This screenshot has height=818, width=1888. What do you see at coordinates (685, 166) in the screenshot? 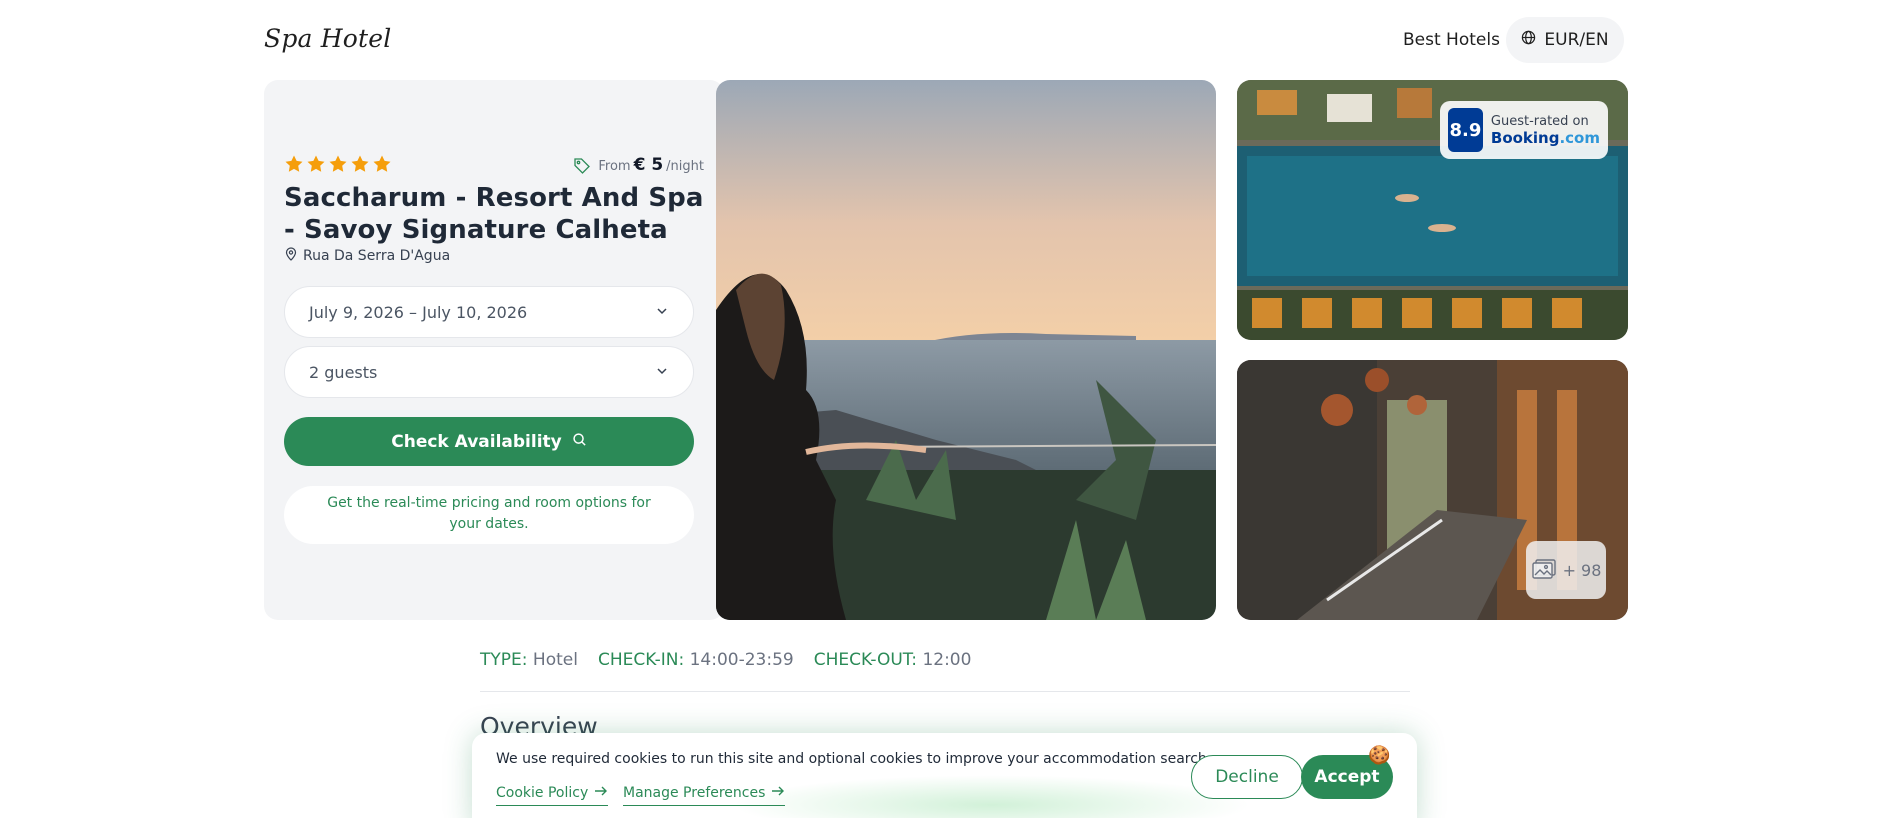
I see `price-suffix: /night` at bounding box center [685, 166].